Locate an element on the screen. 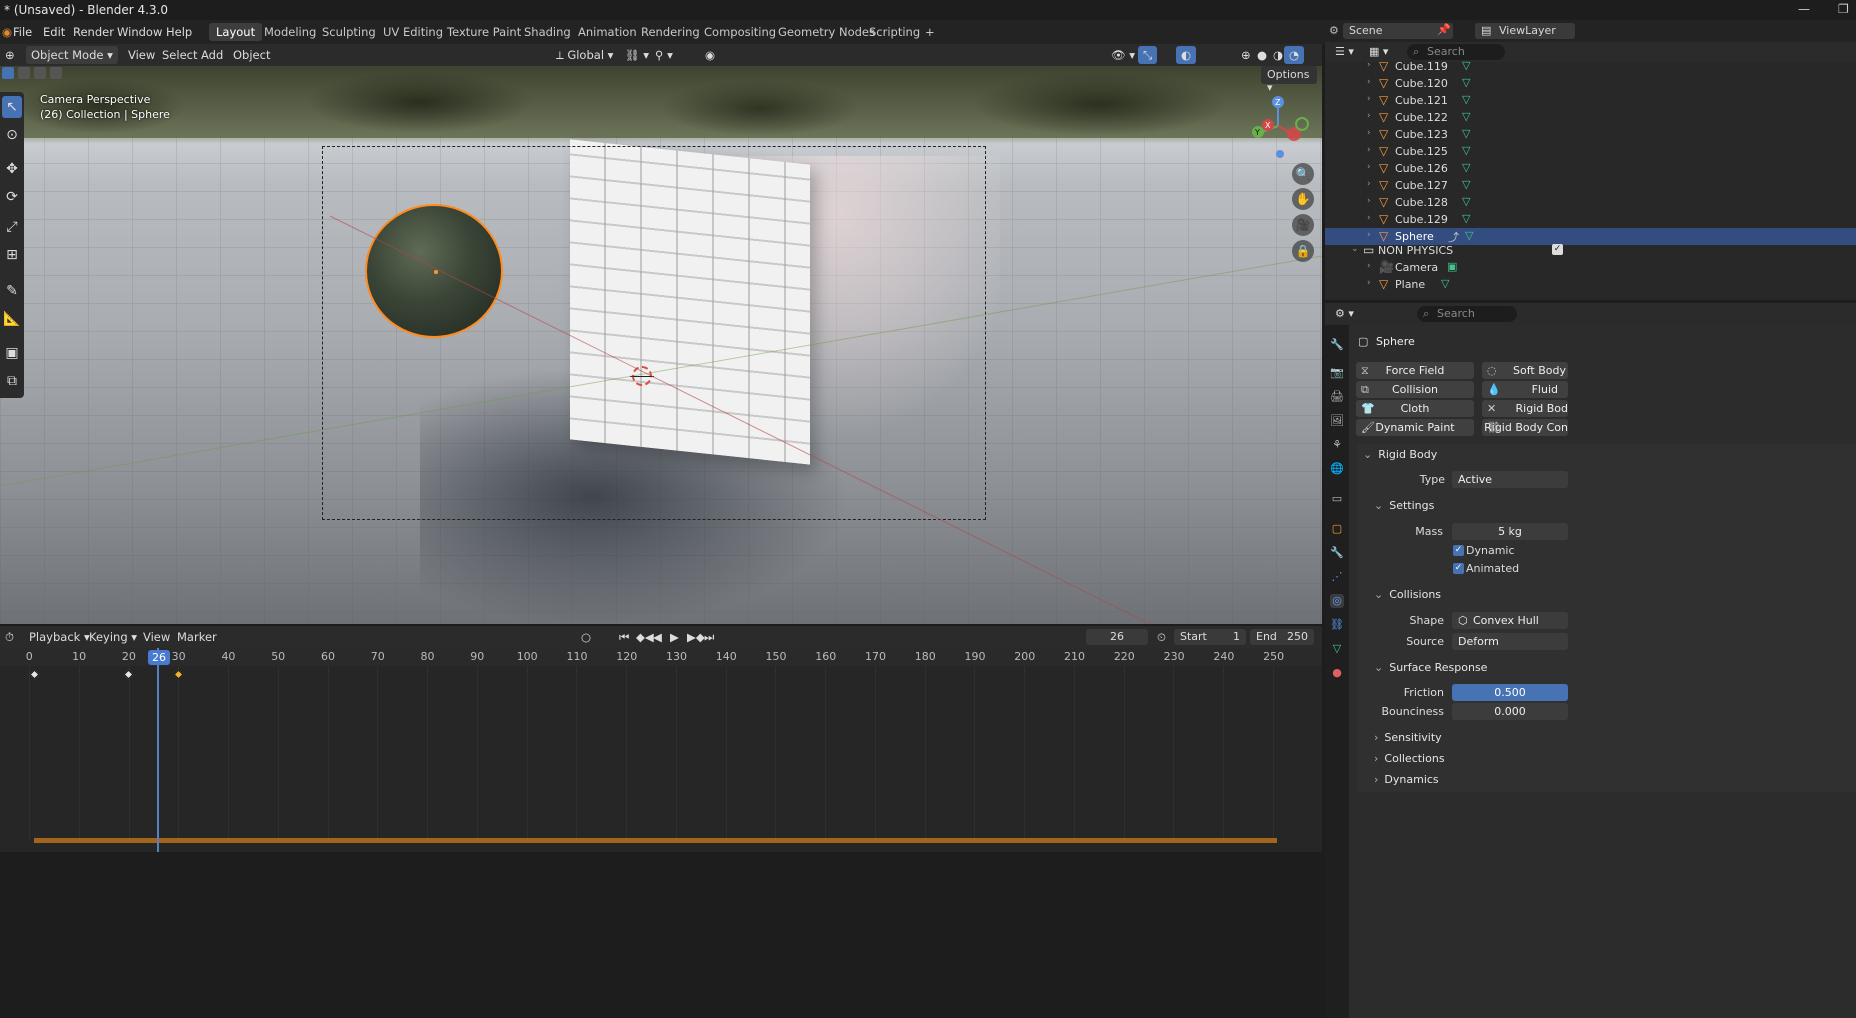 The height and width of the screenshot is (1018, 1856). view-menu: View is located at coordinates (141, 55).